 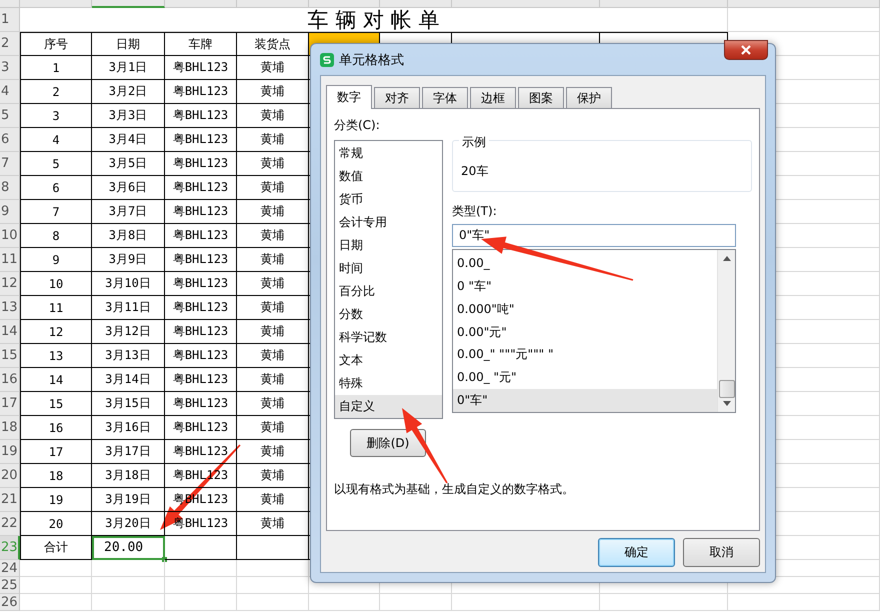 I want to click on table-cell: 14, so click(x=56, y=380).